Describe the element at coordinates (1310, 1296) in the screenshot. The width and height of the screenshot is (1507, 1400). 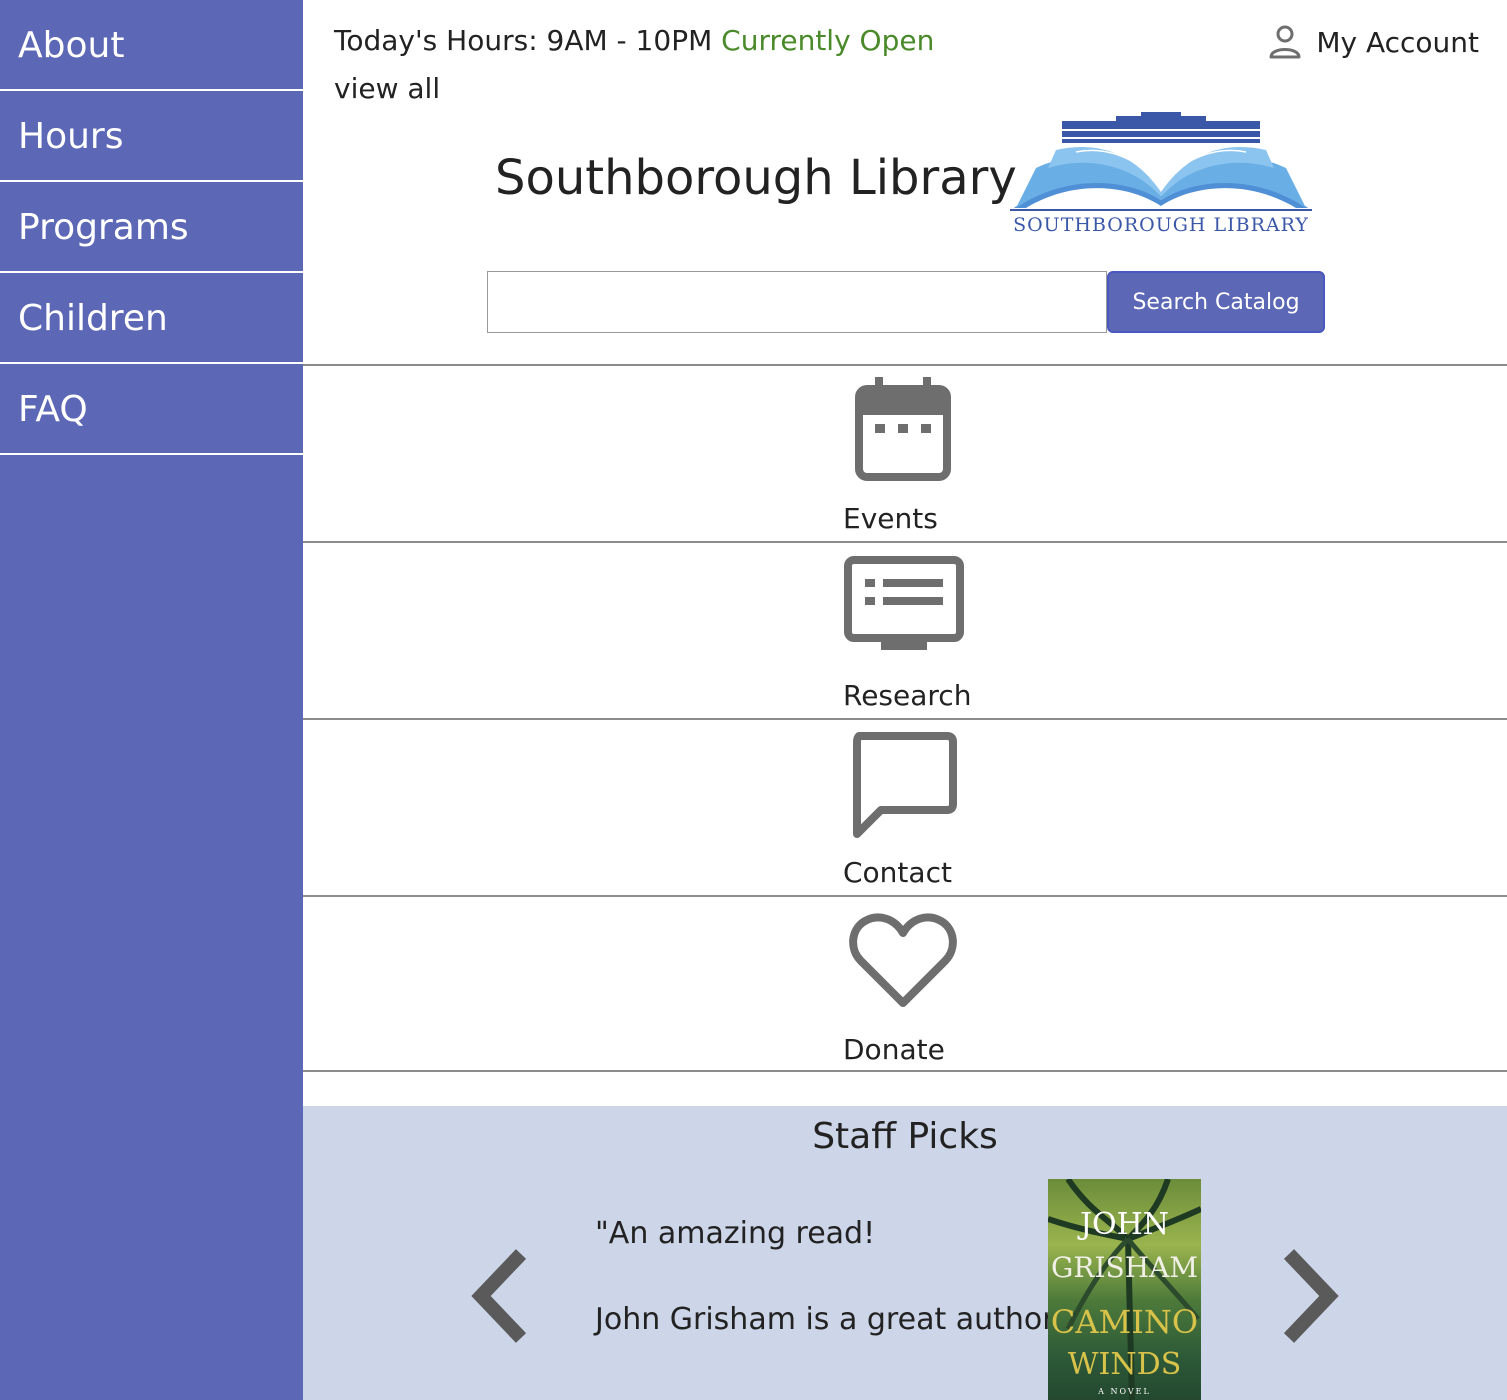
I see `carousel-next-chevron-icon` at that location.